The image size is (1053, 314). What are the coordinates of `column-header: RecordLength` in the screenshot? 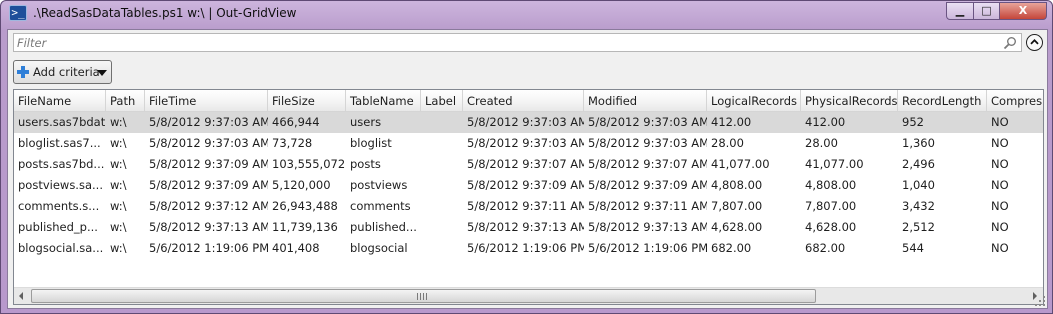 It's located at (942, 101).